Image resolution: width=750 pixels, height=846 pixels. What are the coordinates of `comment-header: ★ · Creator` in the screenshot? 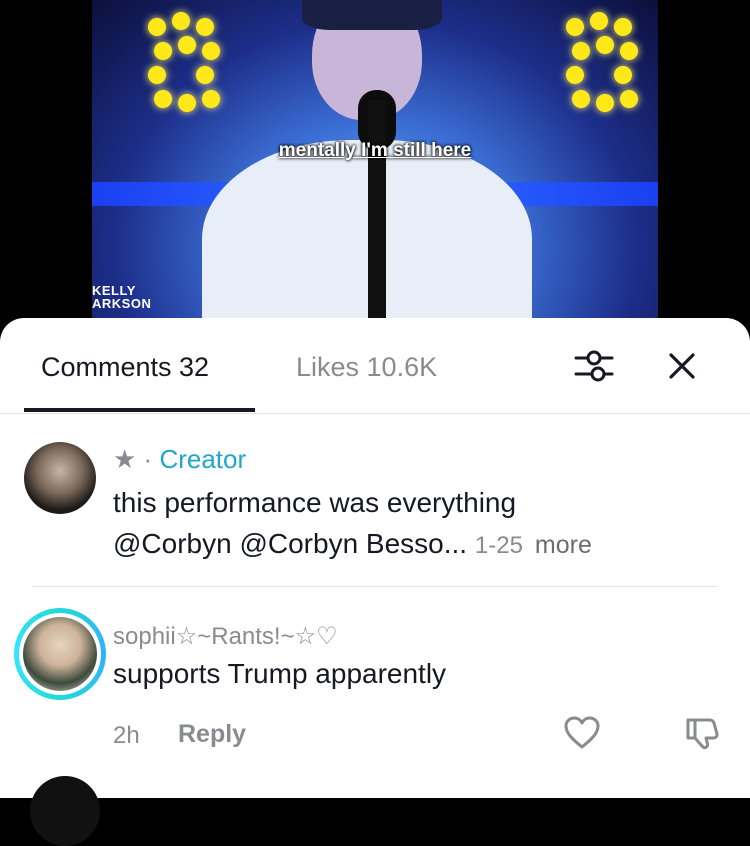 It's located at (180, 459).